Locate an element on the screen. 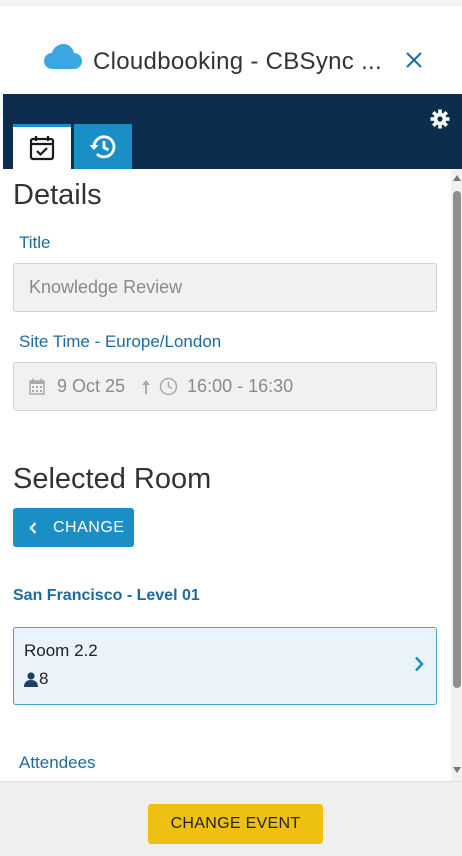  room-capacity: 8 is located at coordinates (36, 679).